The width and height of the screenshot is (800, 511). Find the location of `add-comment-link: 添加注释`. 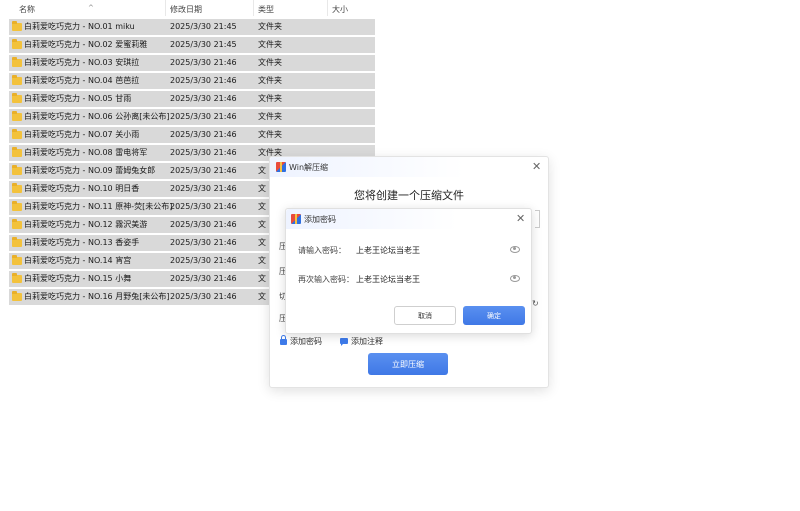

add-comment-link: 添加注释 is located at coordinates (361, 341).